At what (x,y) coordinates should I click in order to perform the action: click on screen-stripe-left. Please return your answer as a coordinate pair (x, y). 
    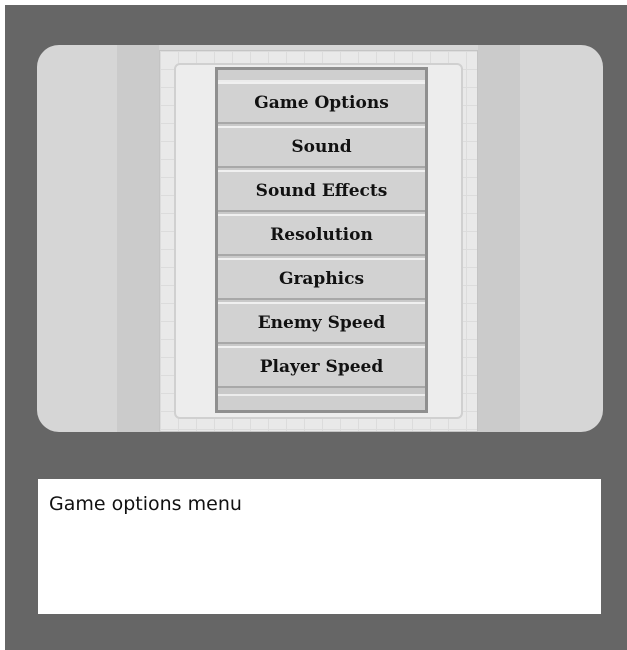
    Looking at the image, I should click on (138, 238).